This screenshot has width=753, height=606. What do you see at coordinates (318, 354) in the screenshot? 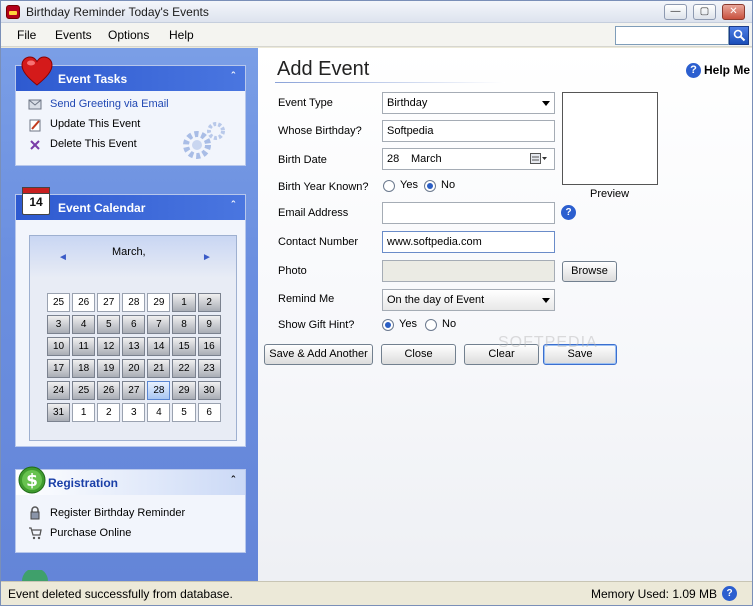
I see `save-add-another-button: Save & Add Another` at bounding box center [318, 354].